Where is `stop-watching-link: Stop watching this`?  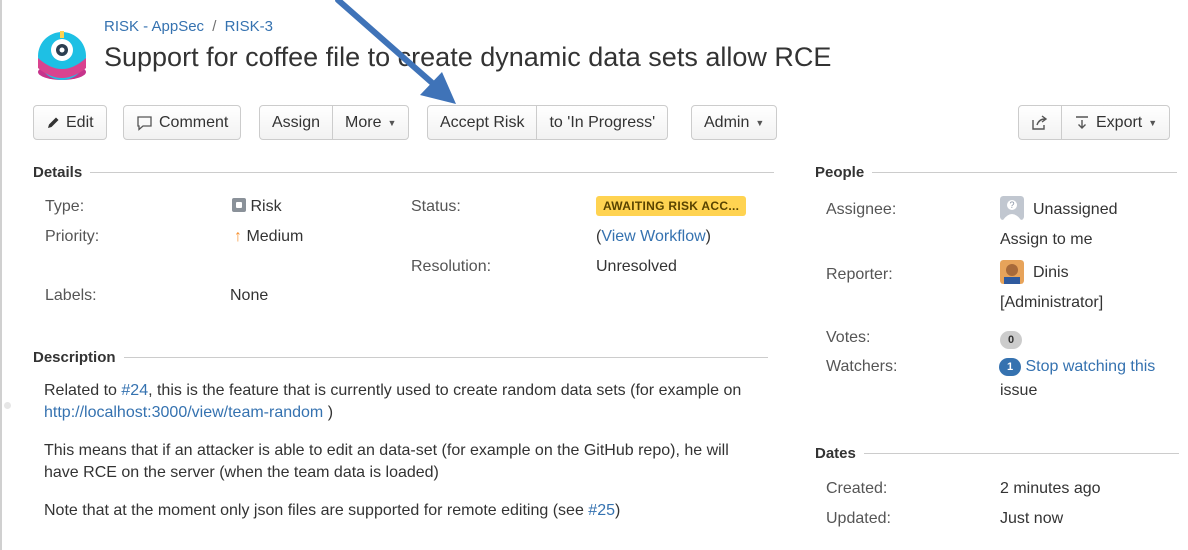 stop-watching-link: Stop watching this is located at coordinates (1090, 366).